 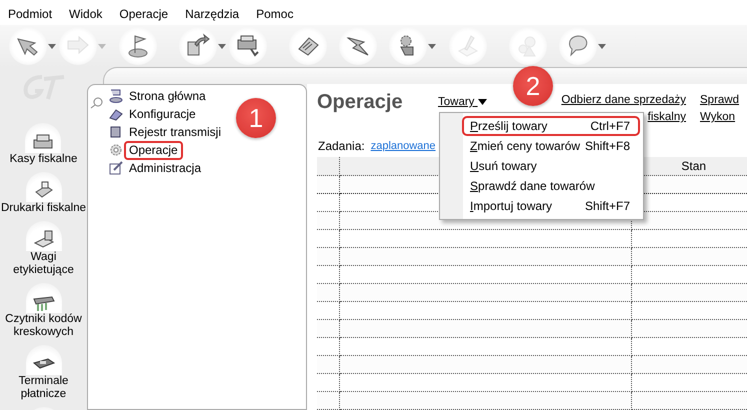 I want to click on tree-item: Rejestr transmisji, so click(x=175, y=132).